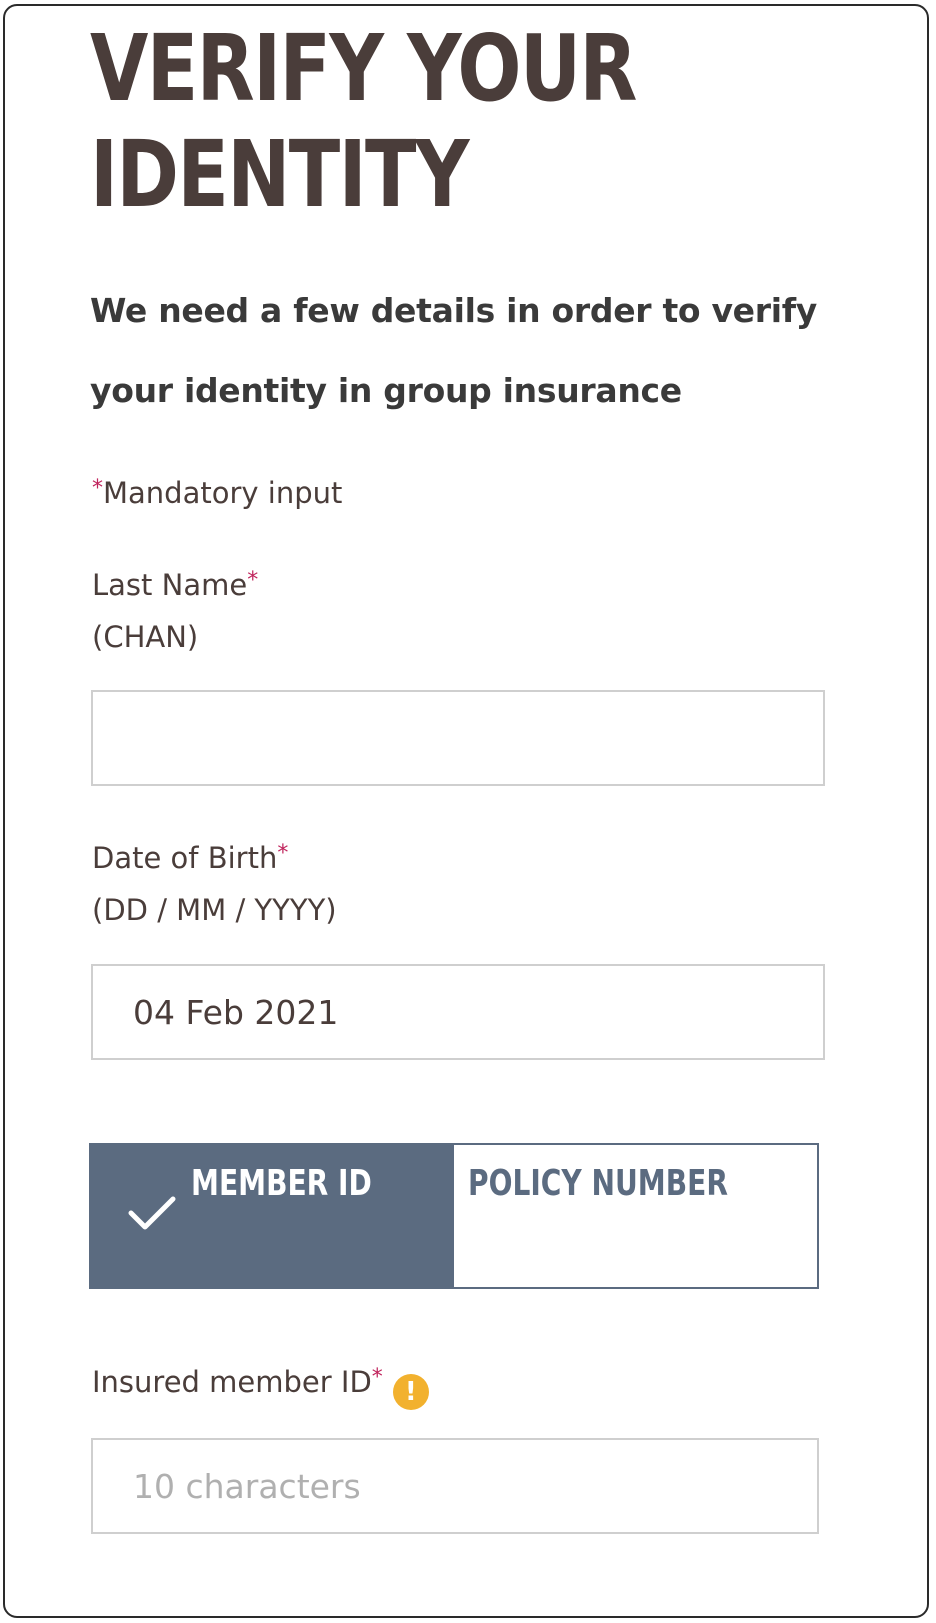  What do you see at coordinates (280, 174) in the screenshot?
I see `page-title-line-2: IDENTITY` at bounding box center [280, 174].